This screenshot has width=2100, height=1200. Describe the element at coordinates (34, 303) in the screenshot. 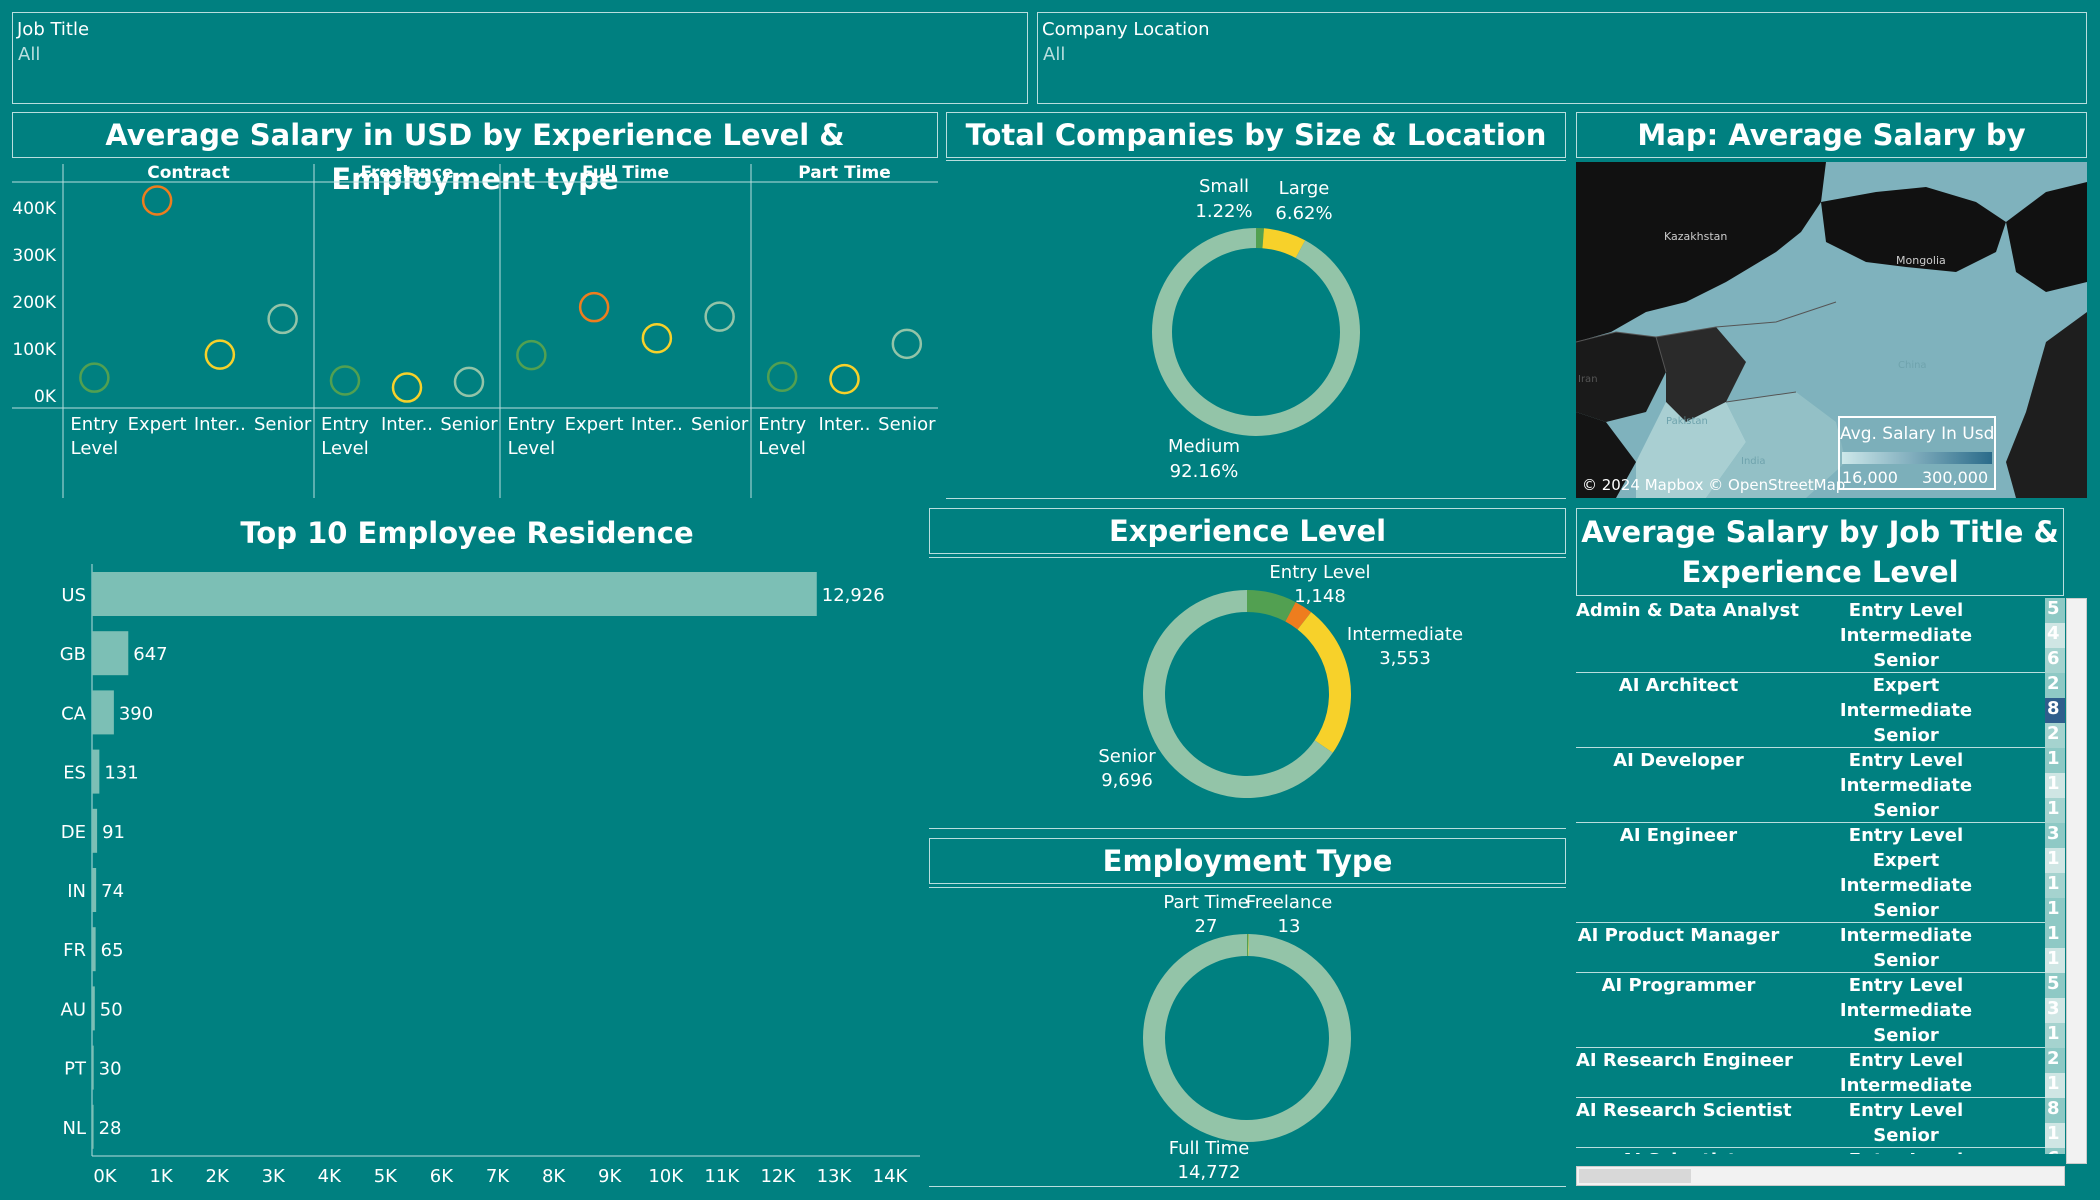

I see `scatter-y-tick-label: 200K` at that location.